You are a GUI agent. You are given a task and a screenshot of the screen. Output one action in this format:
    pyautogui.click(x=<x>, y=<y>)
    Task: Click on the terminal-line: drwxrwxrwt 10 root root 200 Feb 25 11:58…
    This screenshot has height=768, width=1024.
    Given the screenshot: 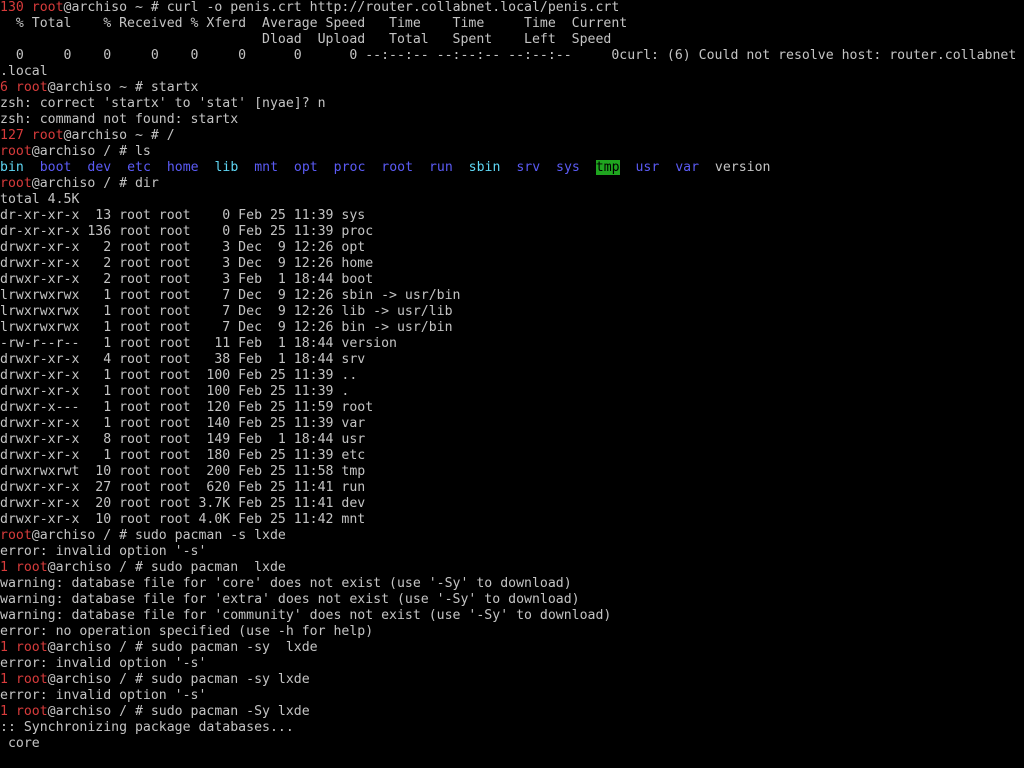 What is the action you would take?
    pyautogui.click(x=512, y=472)
    